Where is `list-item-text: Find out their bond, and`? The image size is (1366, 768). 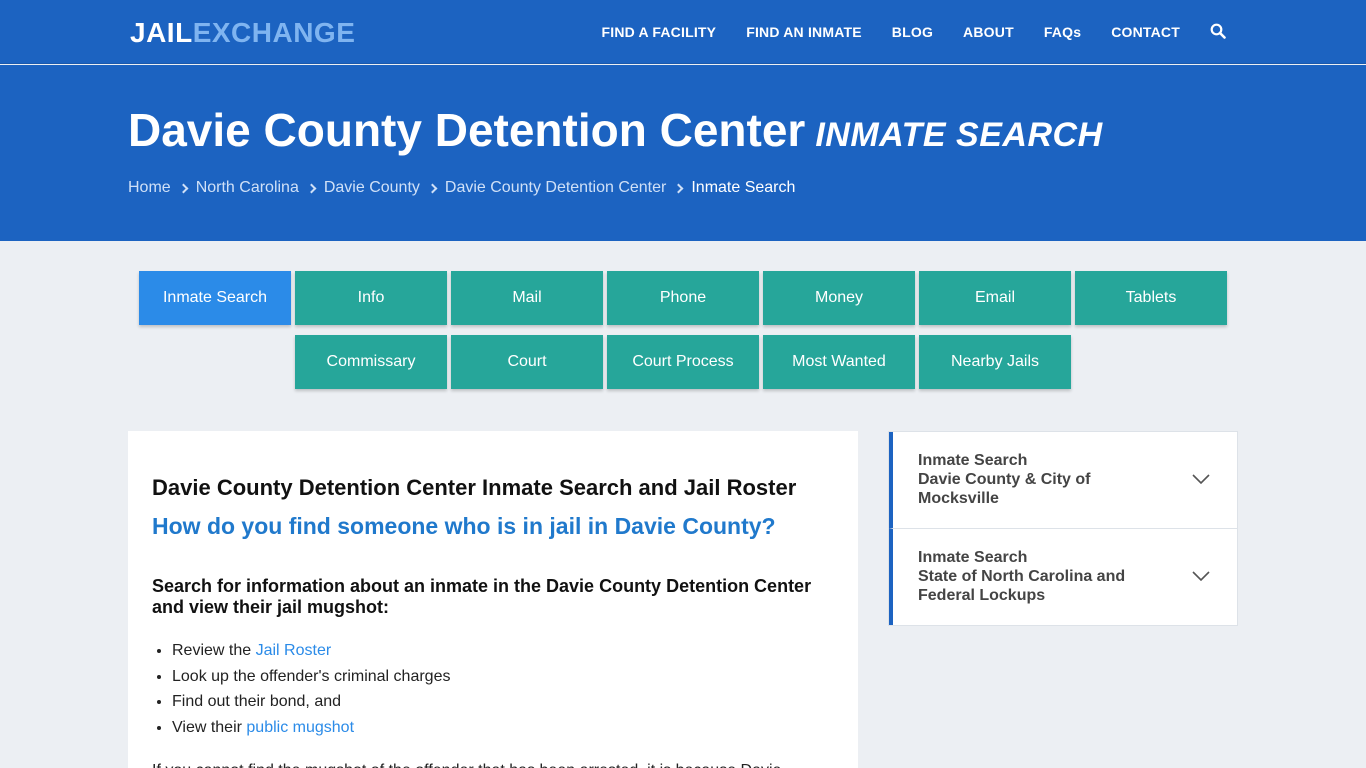 list-item-text: Find out their bond, and is located at coordinates (257, 701).